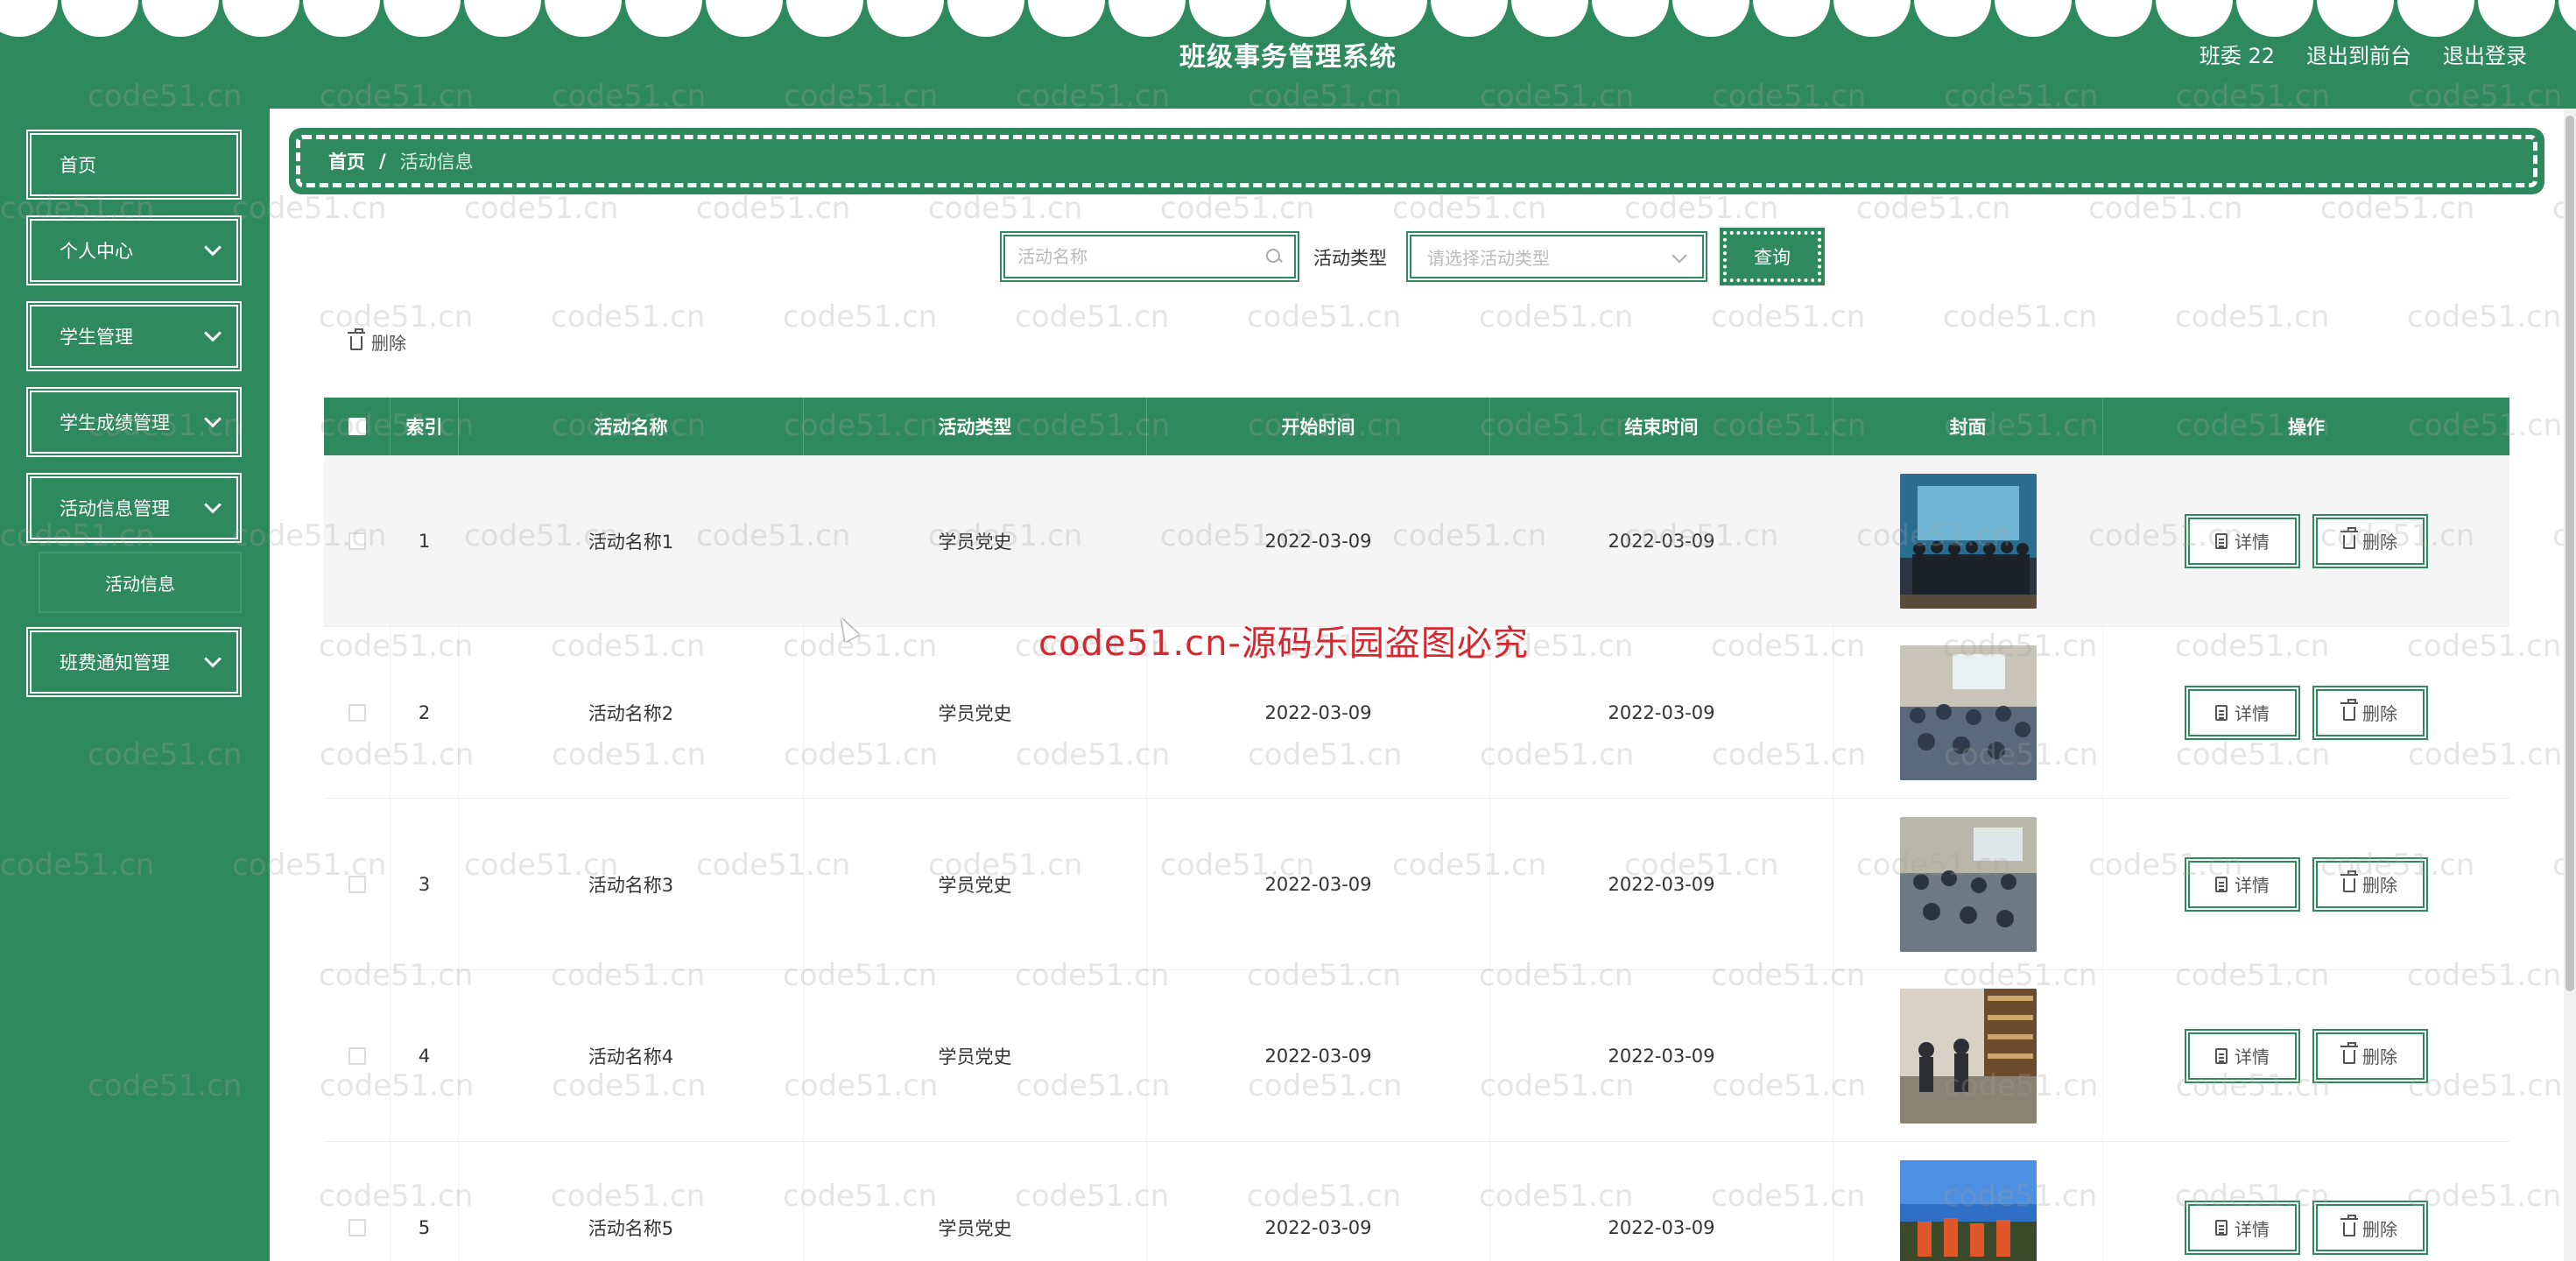 This screenshot has height=1261, width=2576. I want to click on sidebar-item-class-fee: 班费通知管理, so click(134, 662).